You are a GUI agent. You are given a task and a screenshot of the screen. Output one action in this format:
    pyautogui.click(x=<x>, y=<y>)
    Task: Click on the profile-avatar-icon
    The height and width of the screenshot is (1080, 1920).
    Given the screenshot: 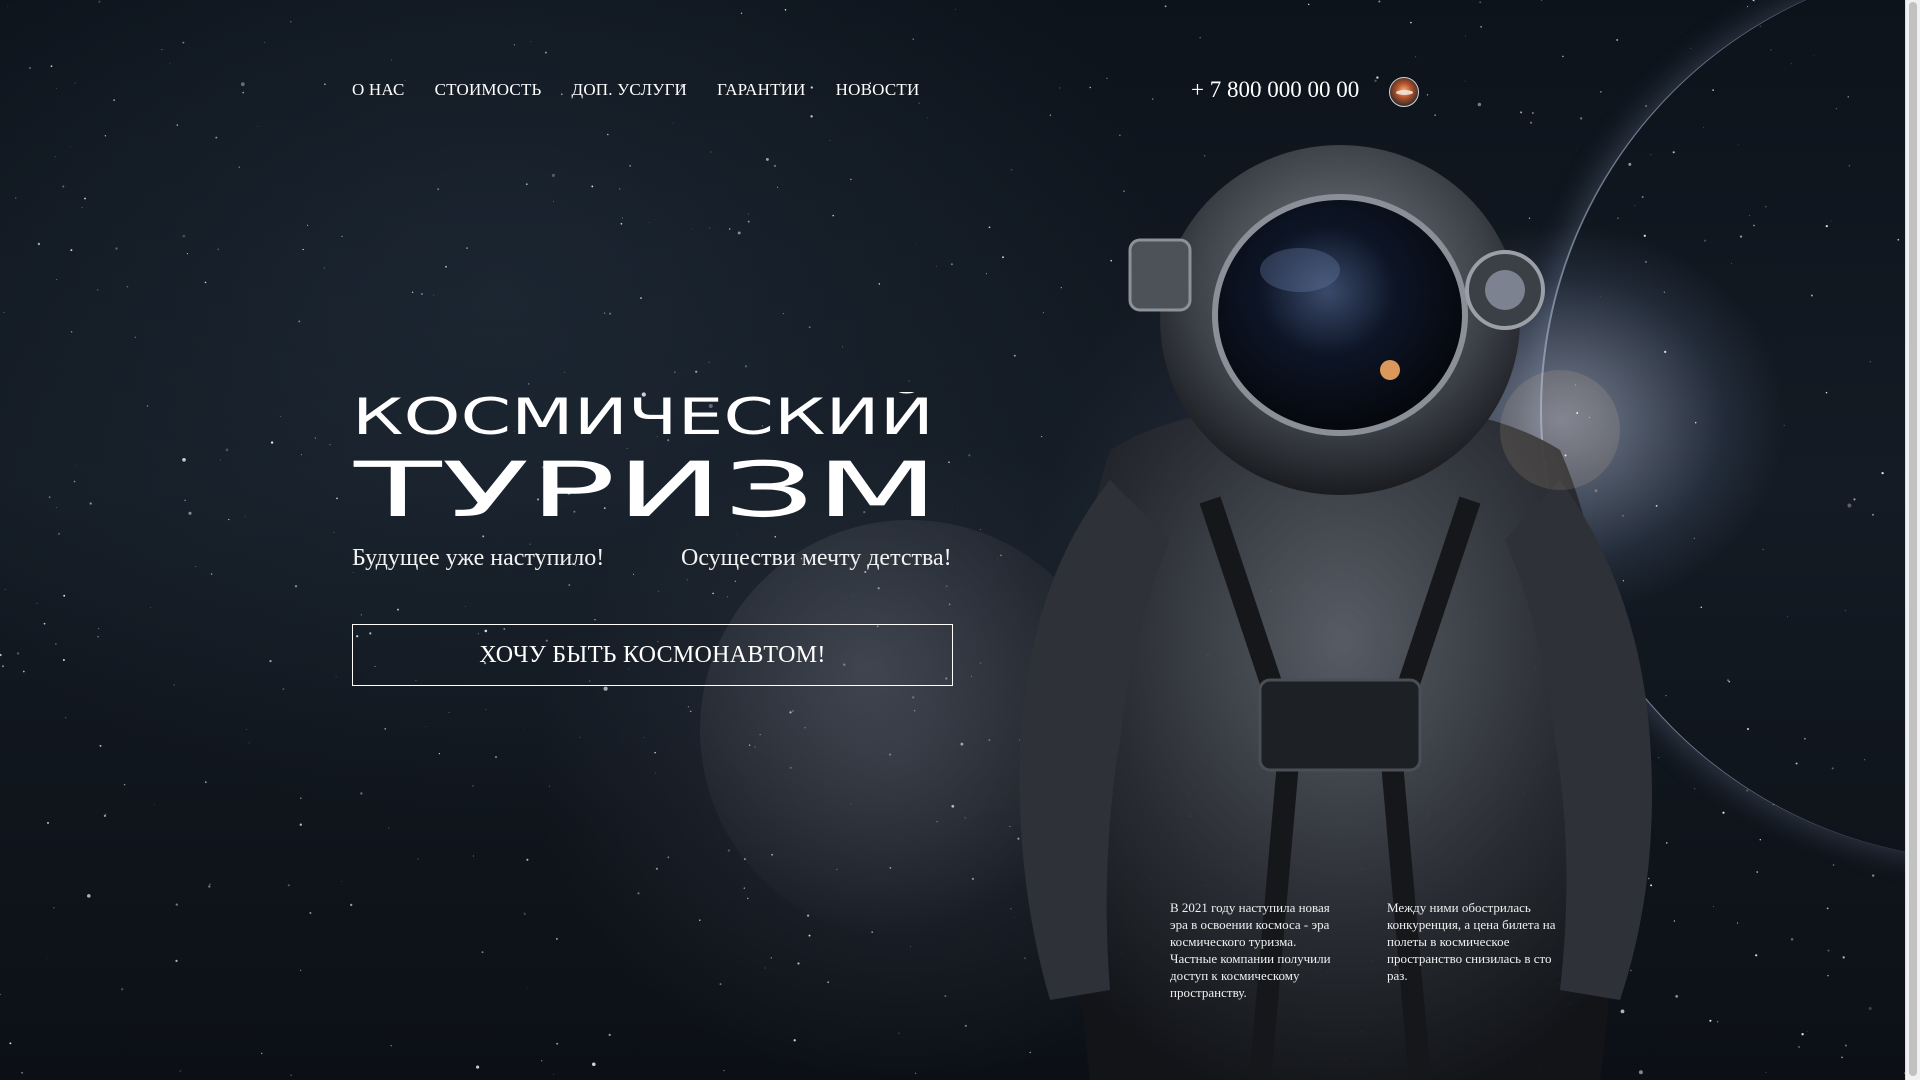 What is the action you would take?
    pyautogui.click(x=1404, y=92)
    